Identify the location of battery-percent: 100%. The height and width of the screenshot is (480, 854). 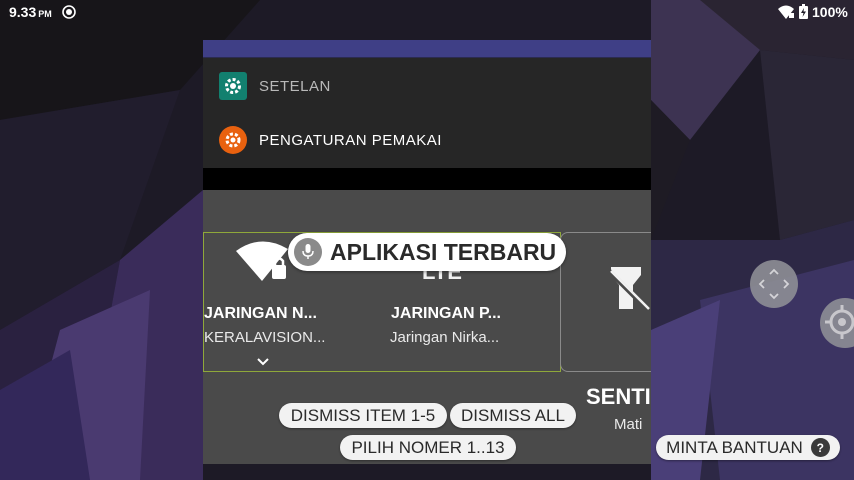
(830, 12).